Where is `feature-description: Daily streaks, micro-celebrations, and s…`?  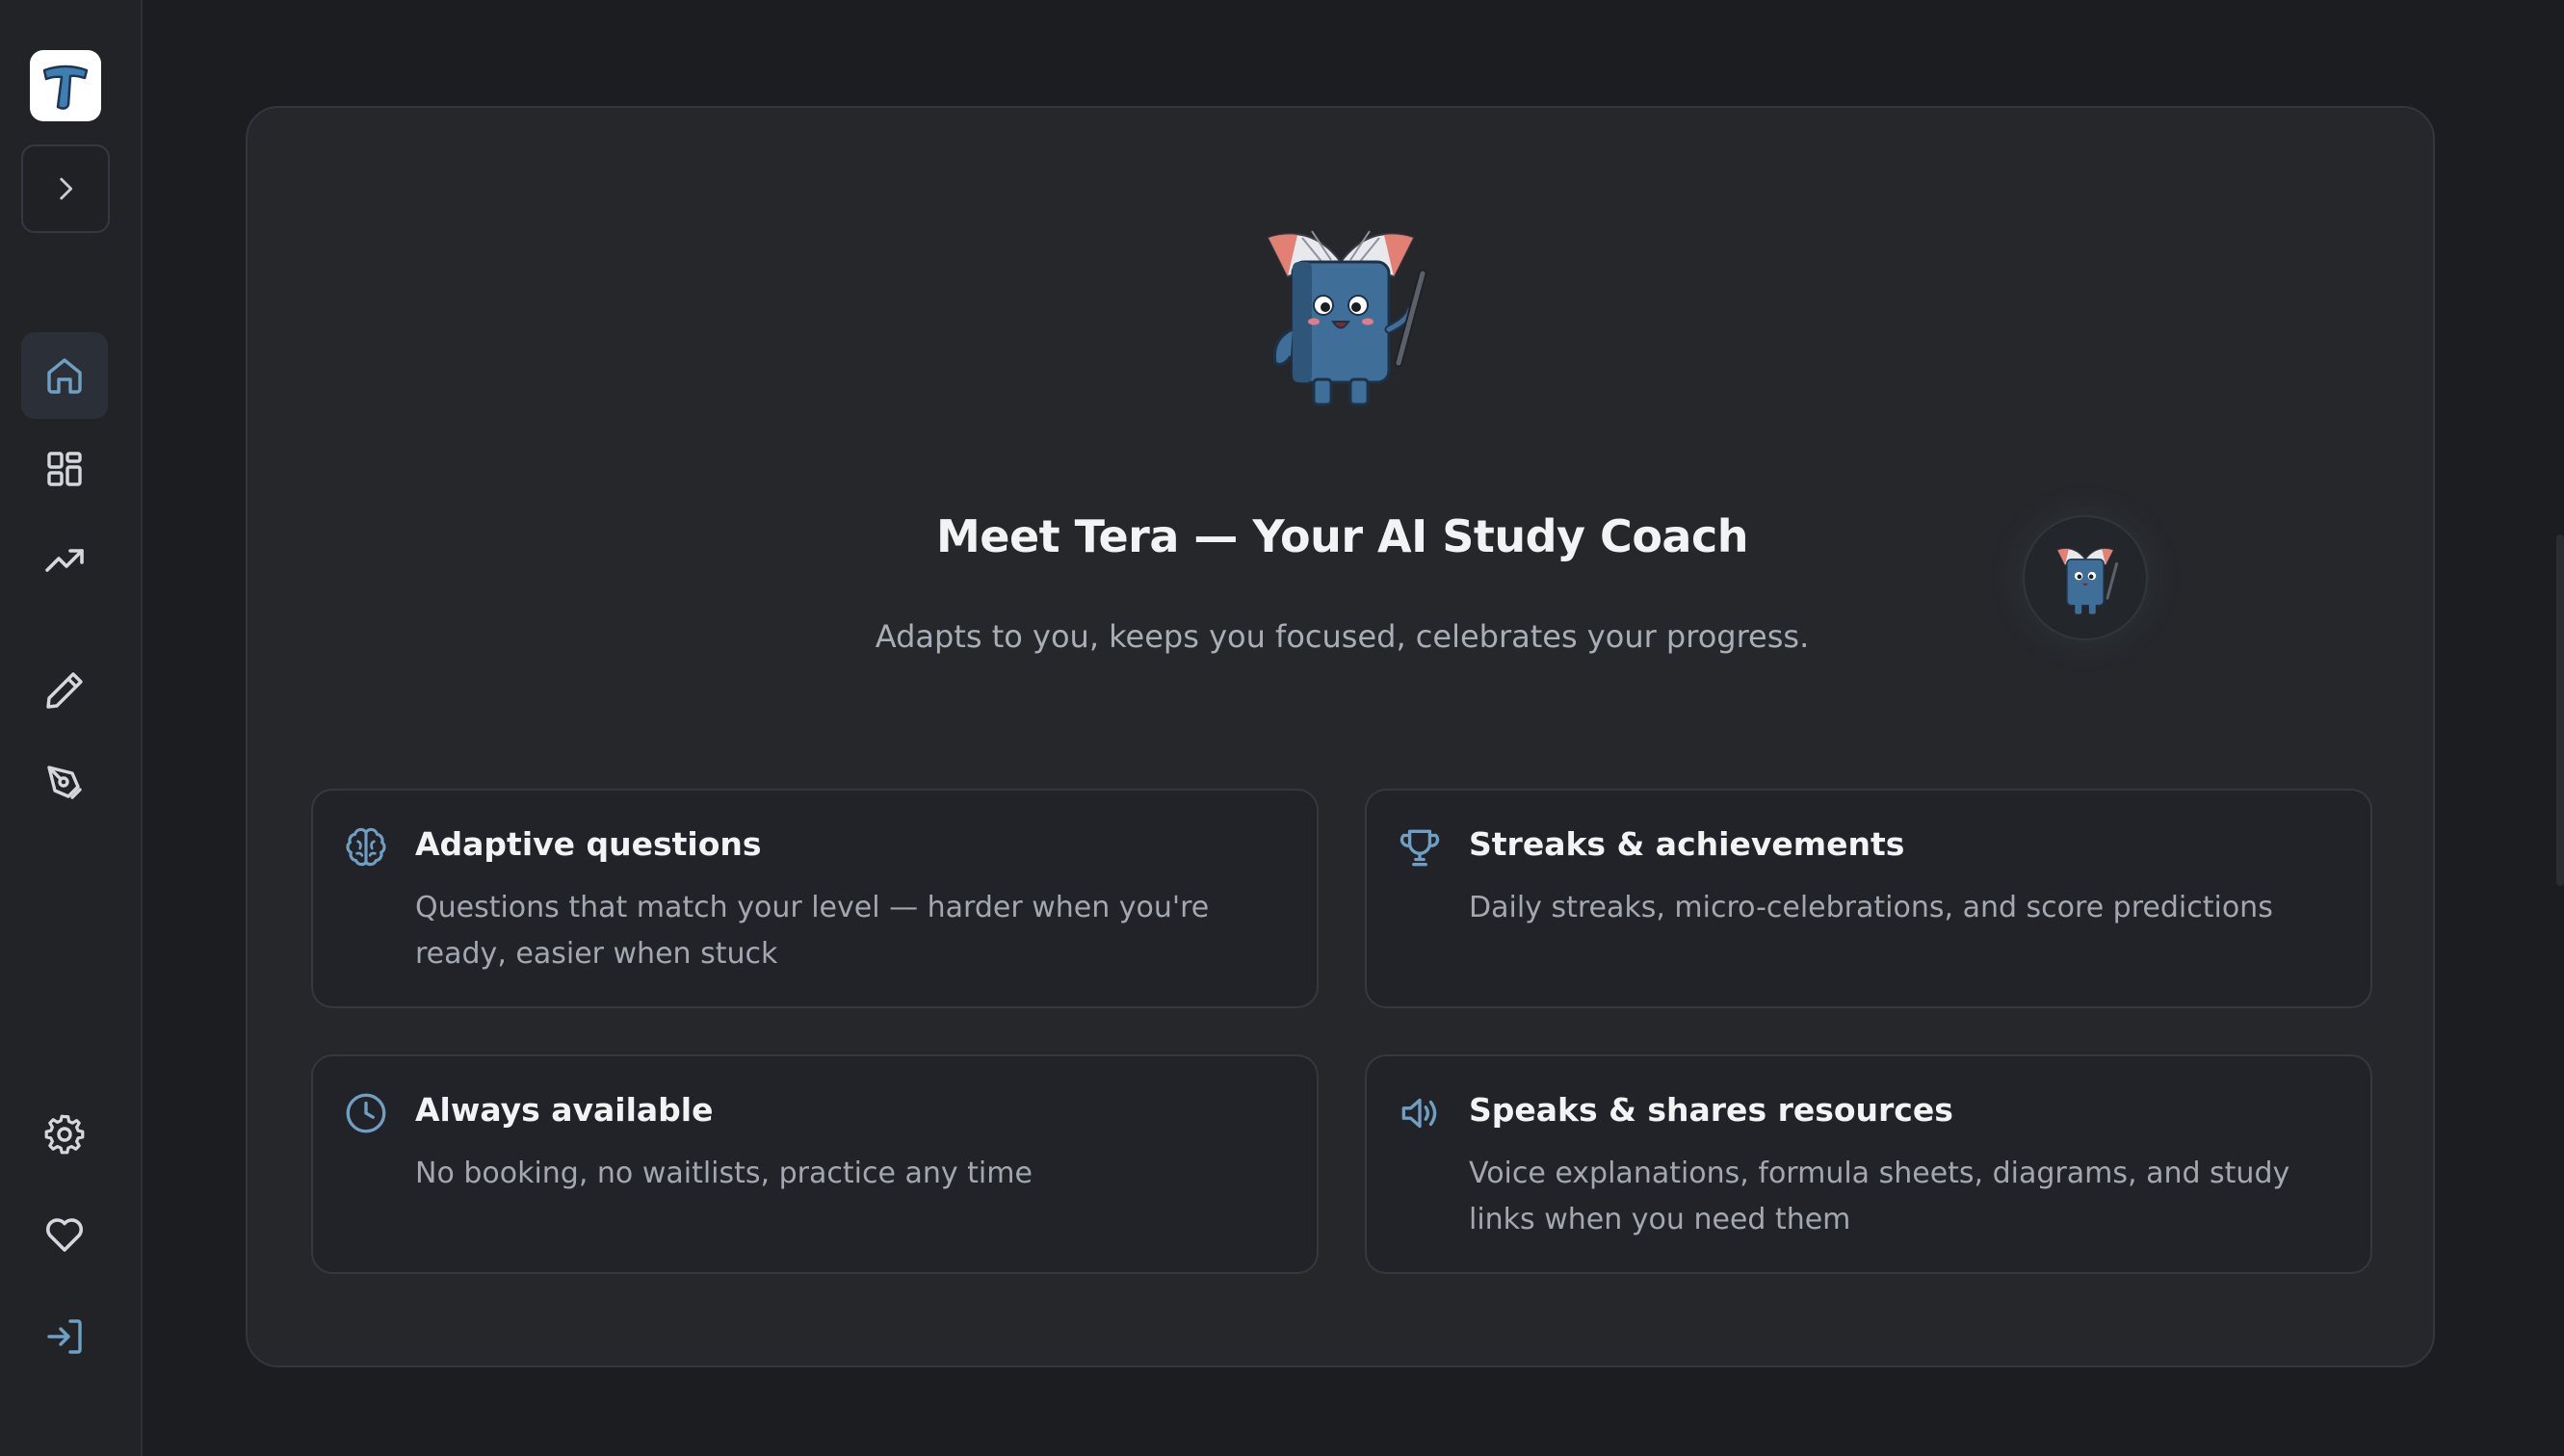
feature-description: Daily streaks, micro-celebrations, and s… is located at coordinates (1871, 907).